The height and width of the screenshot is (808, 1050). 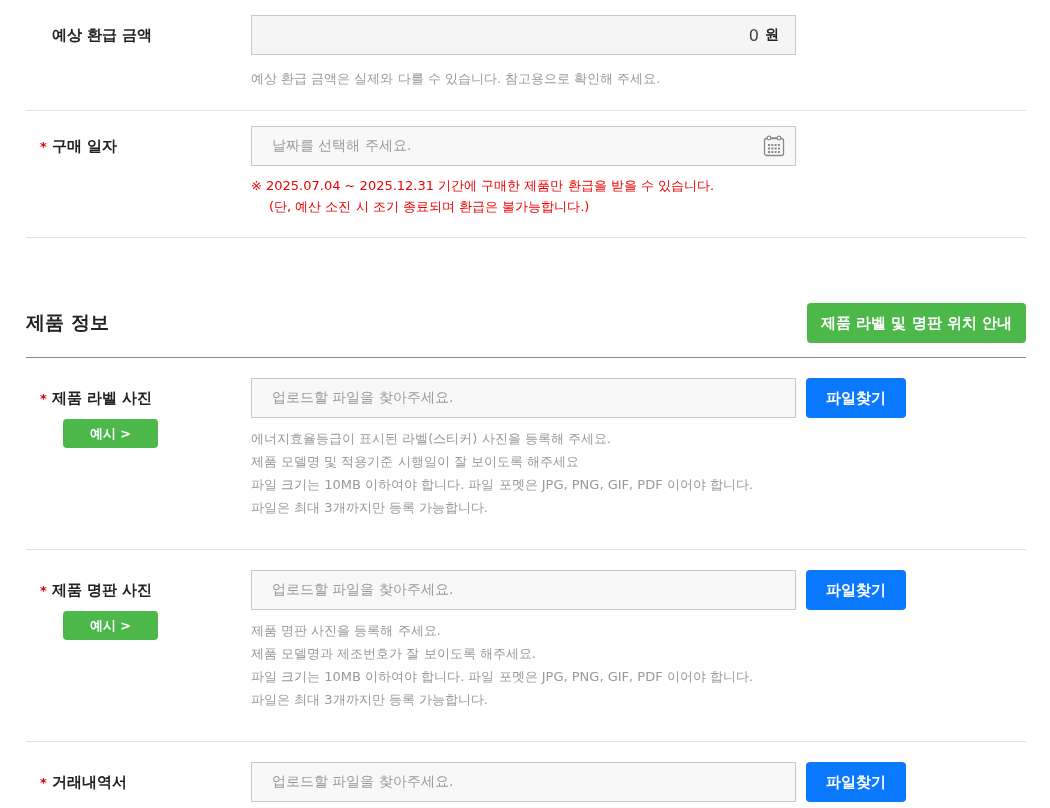 What do you see at coordinates (394, 654) in the screenshot?
I see `help-text: 제품 모델명과 제조번호가 잘 보이도록 해주세요.` at bounding box center [394, 654].